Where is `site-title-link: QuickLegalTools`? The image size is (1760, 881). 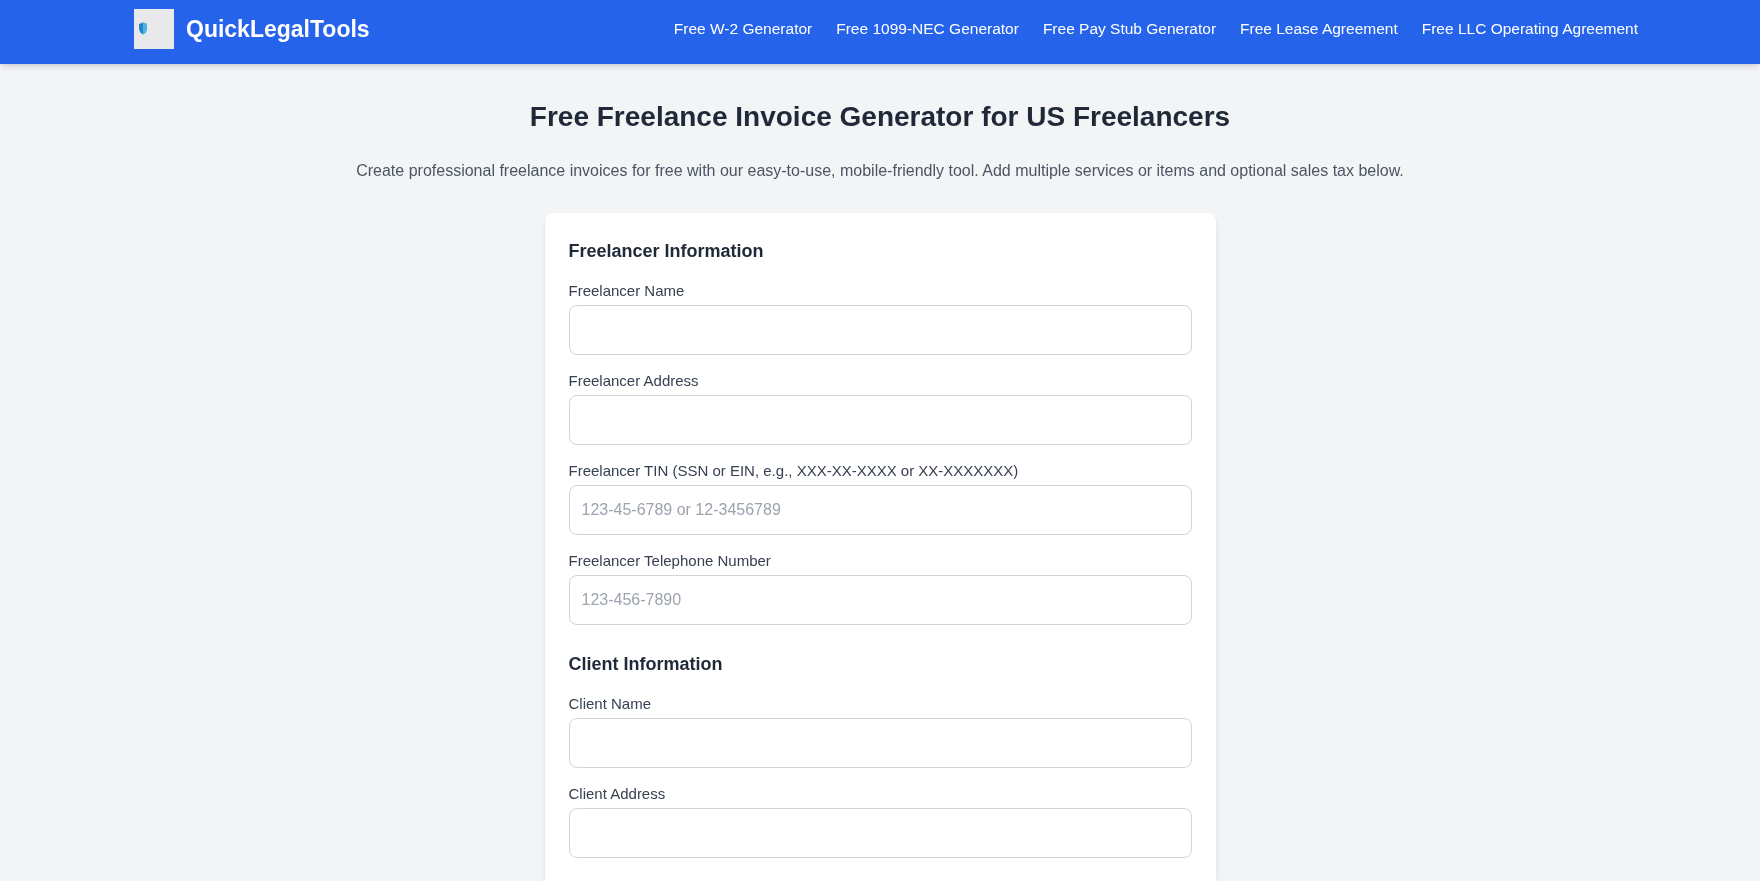 site-title-link: QuickLegalTools is located at coordinates (278, 29).